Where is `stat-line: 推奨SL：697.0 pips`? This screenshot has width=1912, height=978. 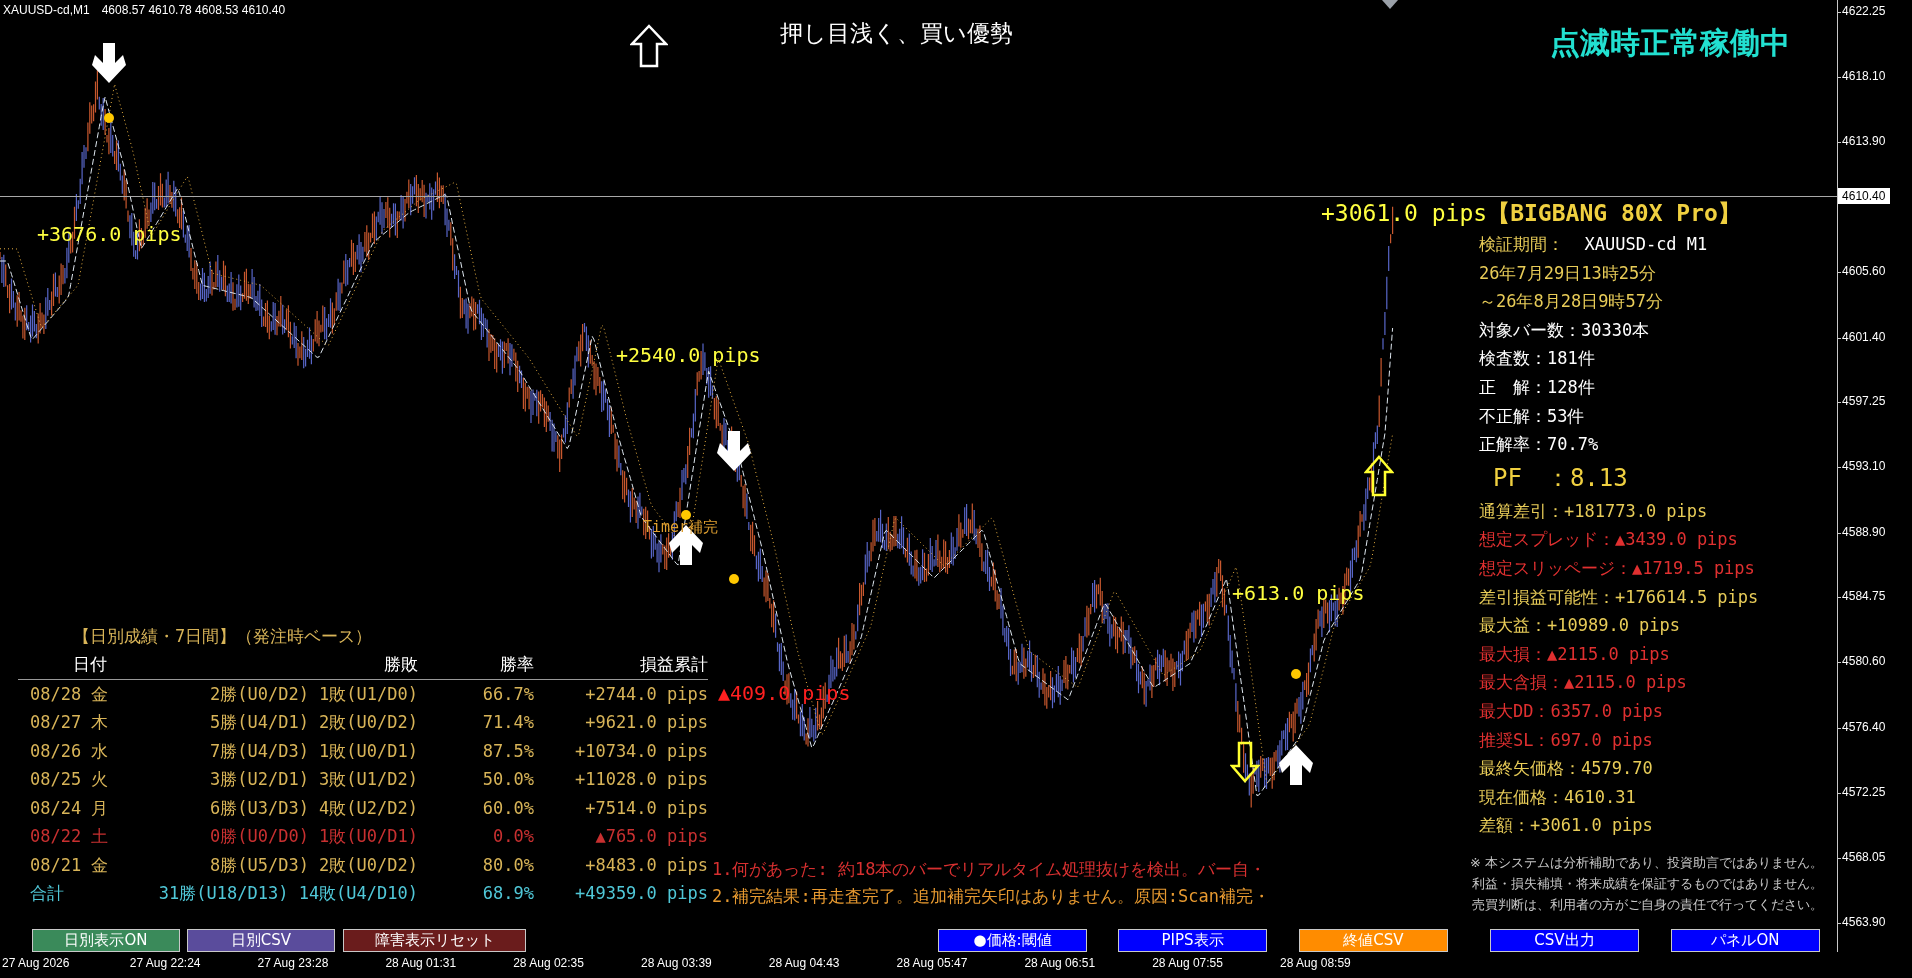
stat-line: 推奨SL：697.0 pips is located at coordinates (1566, 739).